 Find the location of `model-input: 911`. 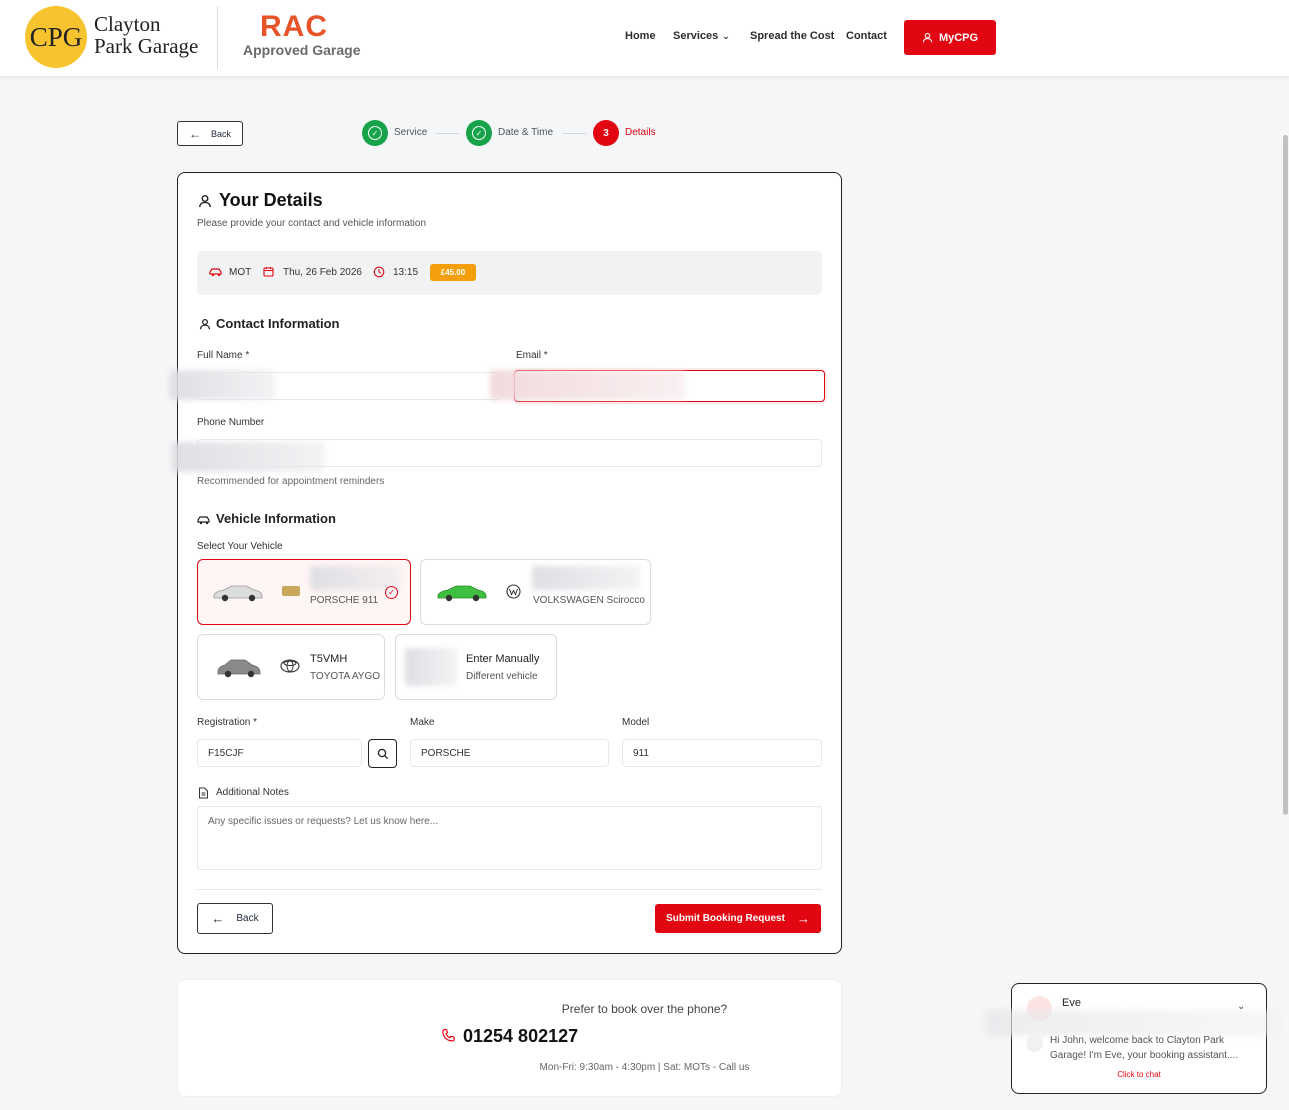

model-input: 911 is located at coordinates (722, 753).